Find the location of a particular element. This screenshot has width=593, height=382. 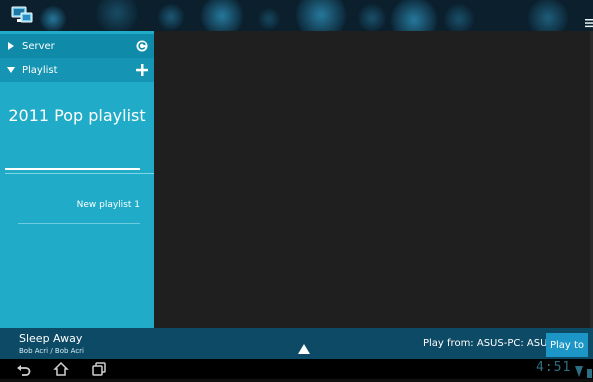

recent-apps-icon is located at coordinates (99, 369).